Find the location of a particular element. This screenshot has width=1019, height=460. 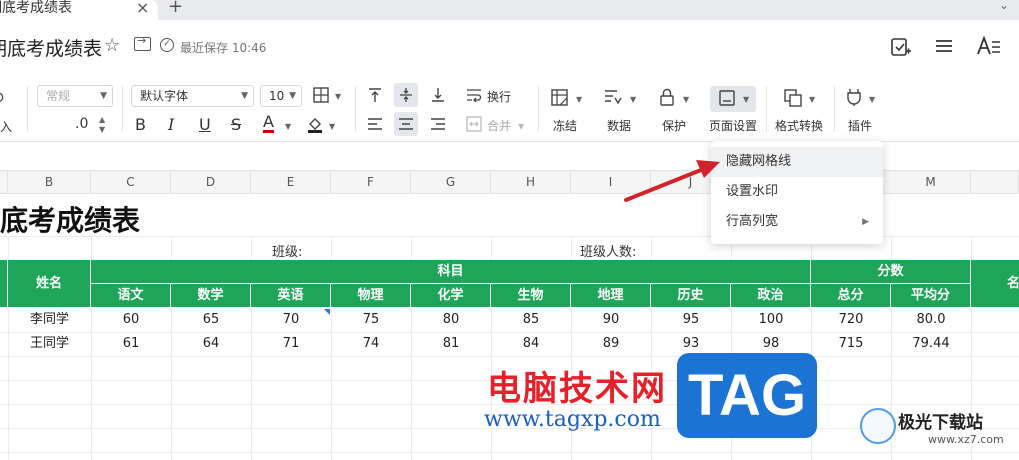

watermark-site-name: 电脑技术网 is located at coordinates (577, 389).